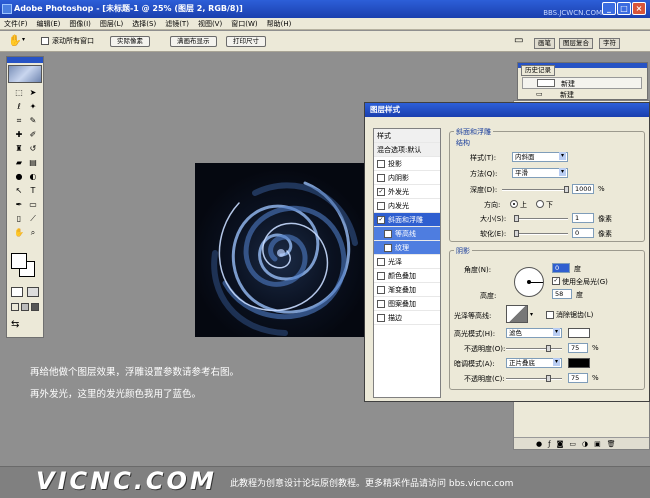 The width and height of the screenshot is (650, 498). Describe the element at coordinates (49, 24) in the screenshot. I see `menu-edit: 编辑(E)` at that location.